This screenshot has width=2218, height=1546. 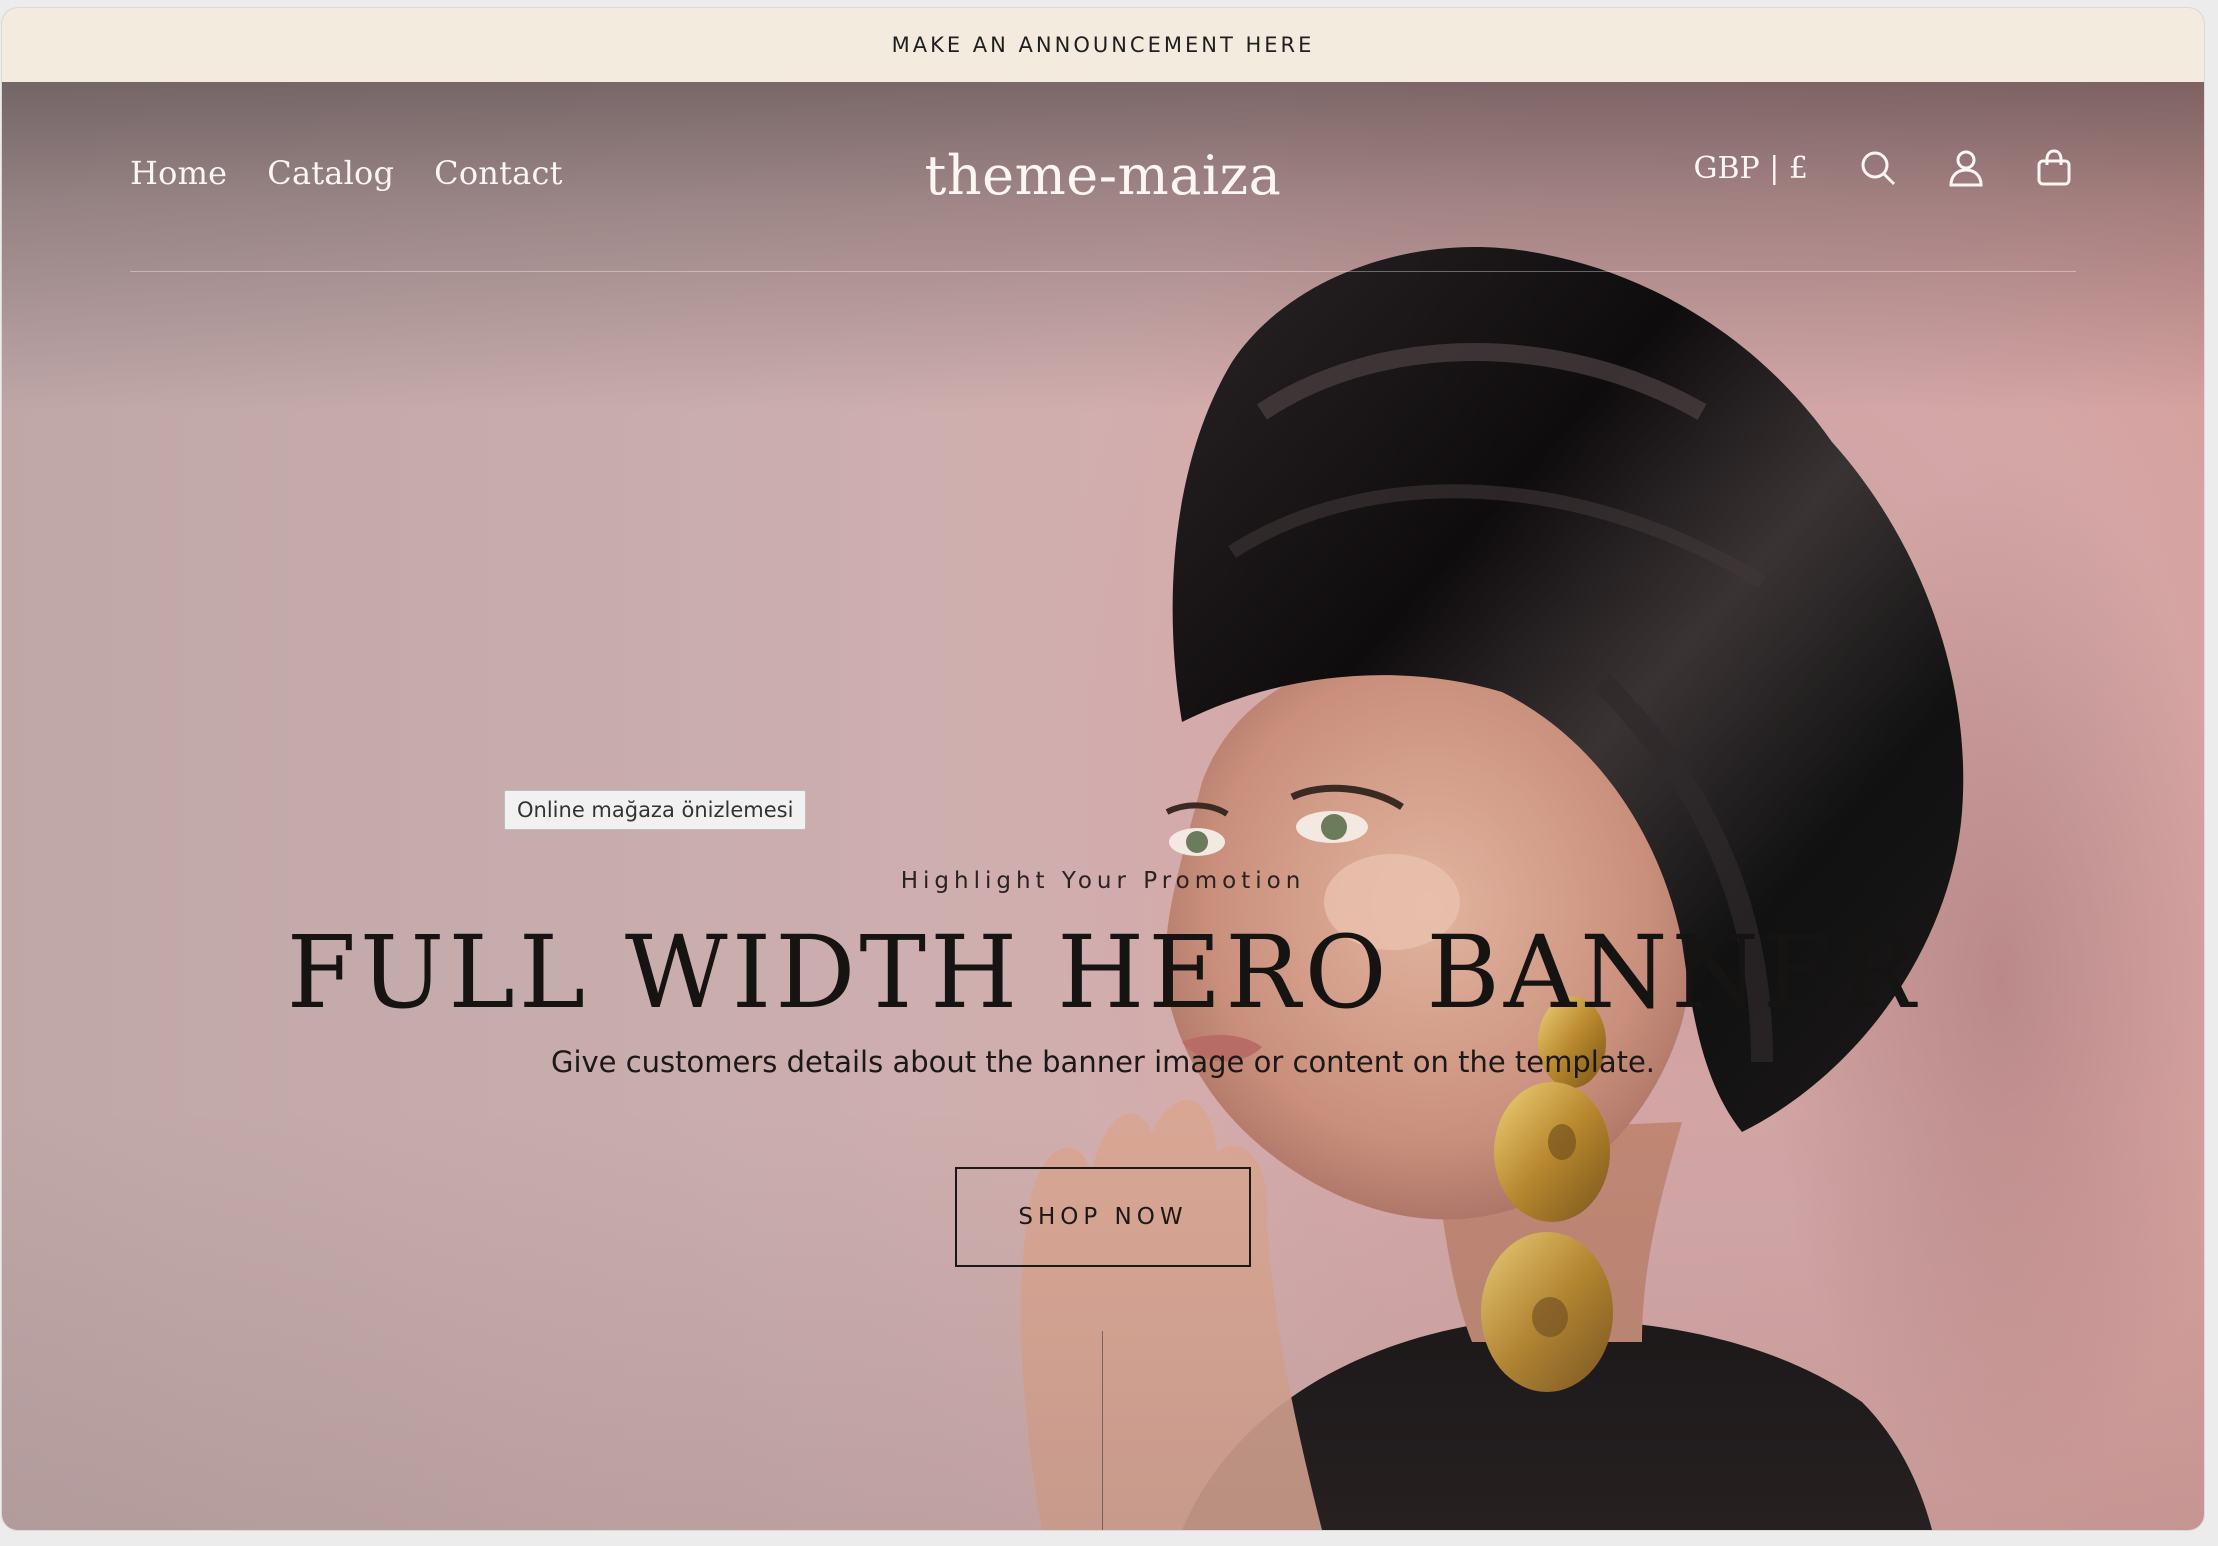 What do you see at coordinates (1751, 168) in the screenshot?
I see `currency-selector: GBP | £` at bounding box center [1751, 168].